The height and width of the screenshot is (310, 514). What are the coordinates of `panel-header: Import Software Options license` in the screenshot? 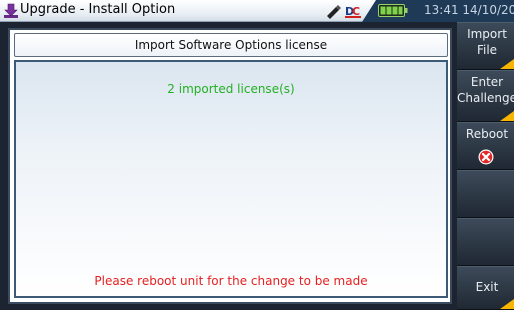 It's located at (231, 45).